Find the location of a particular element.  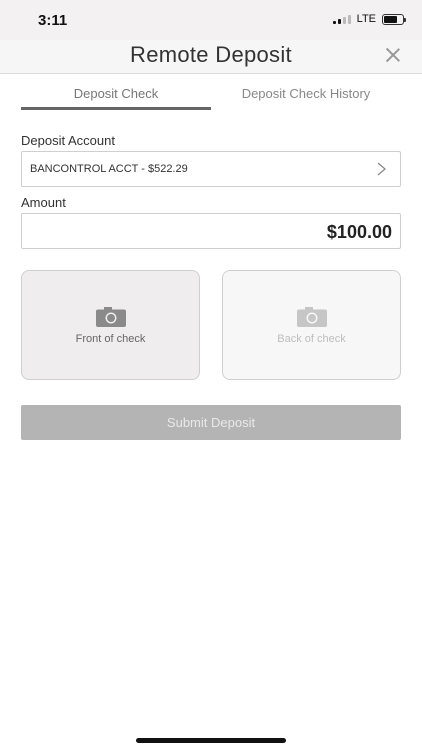

back-of-check-button: Back of check is located at coordinates (311, 325).